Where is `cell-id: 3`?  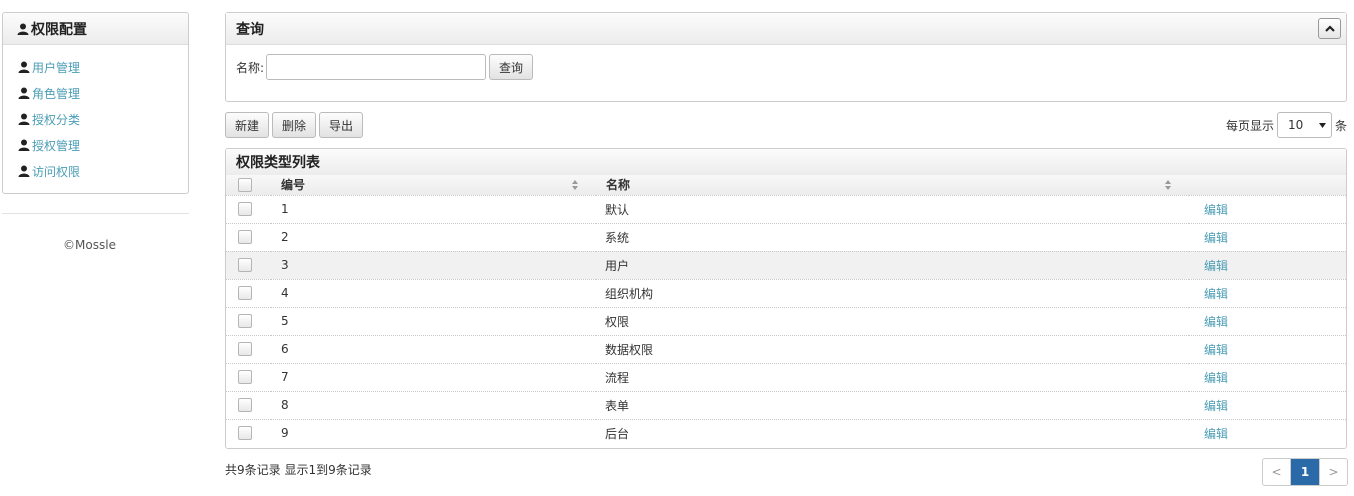 cell-id: 3 is located at coordinates (285, 265).